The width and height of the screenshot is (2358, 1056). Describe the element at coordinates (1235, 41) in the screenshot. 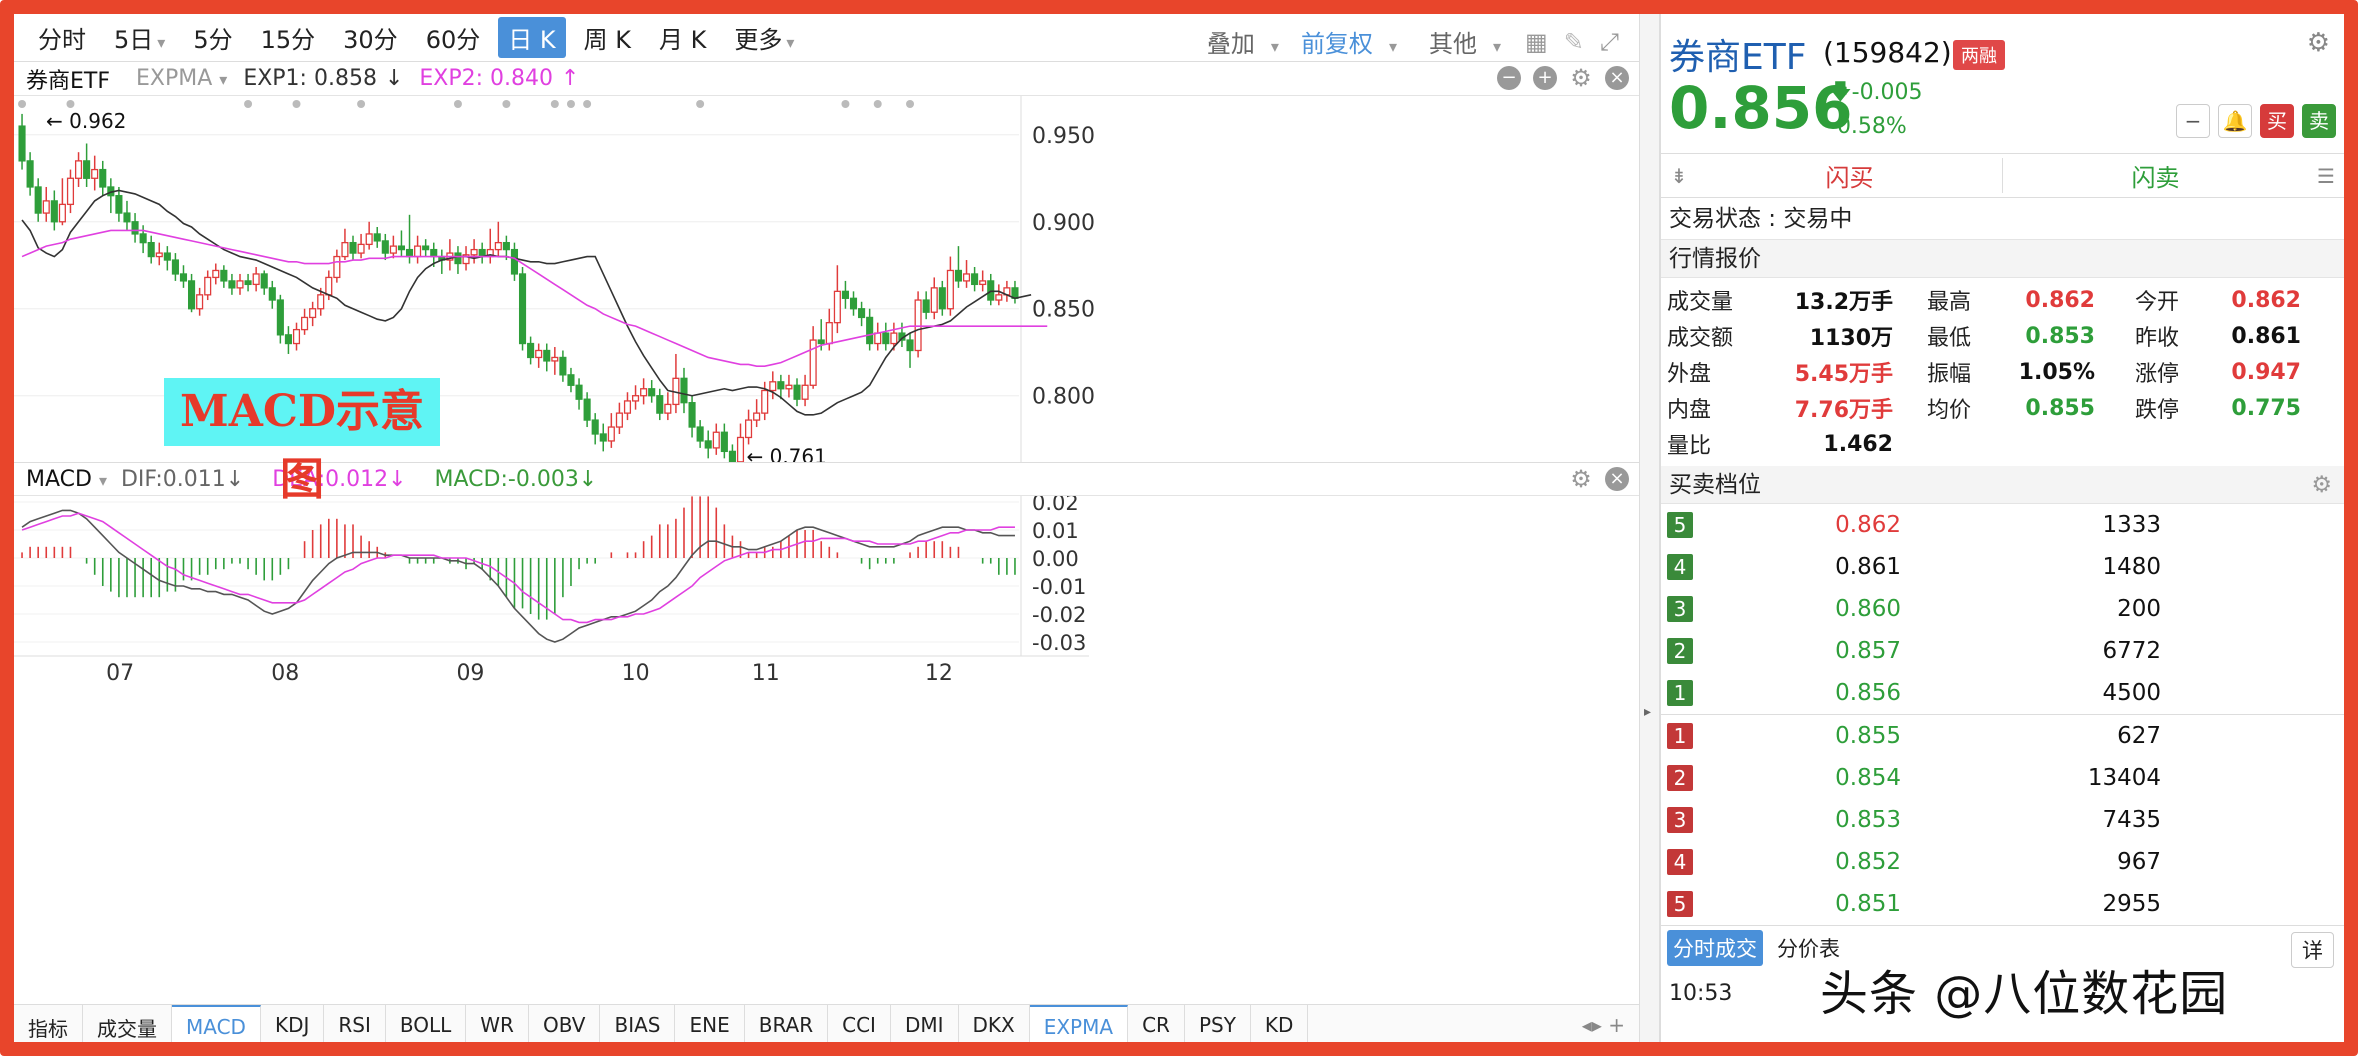

I see `overlay-dropdown: 叠加 ▾` at that location.